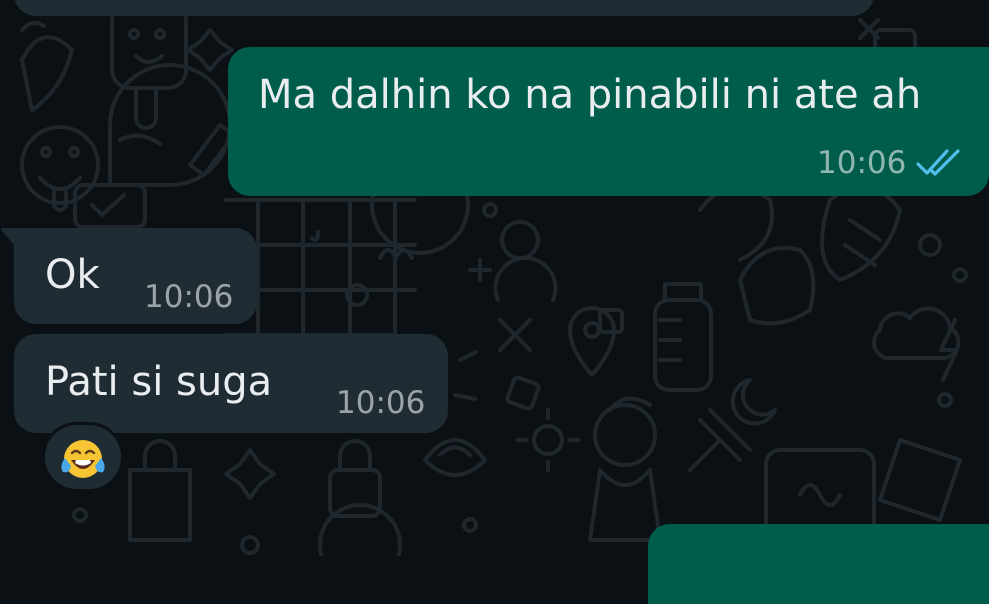  I want to click on next-outgoing-message-bubble, so click(818, 564).